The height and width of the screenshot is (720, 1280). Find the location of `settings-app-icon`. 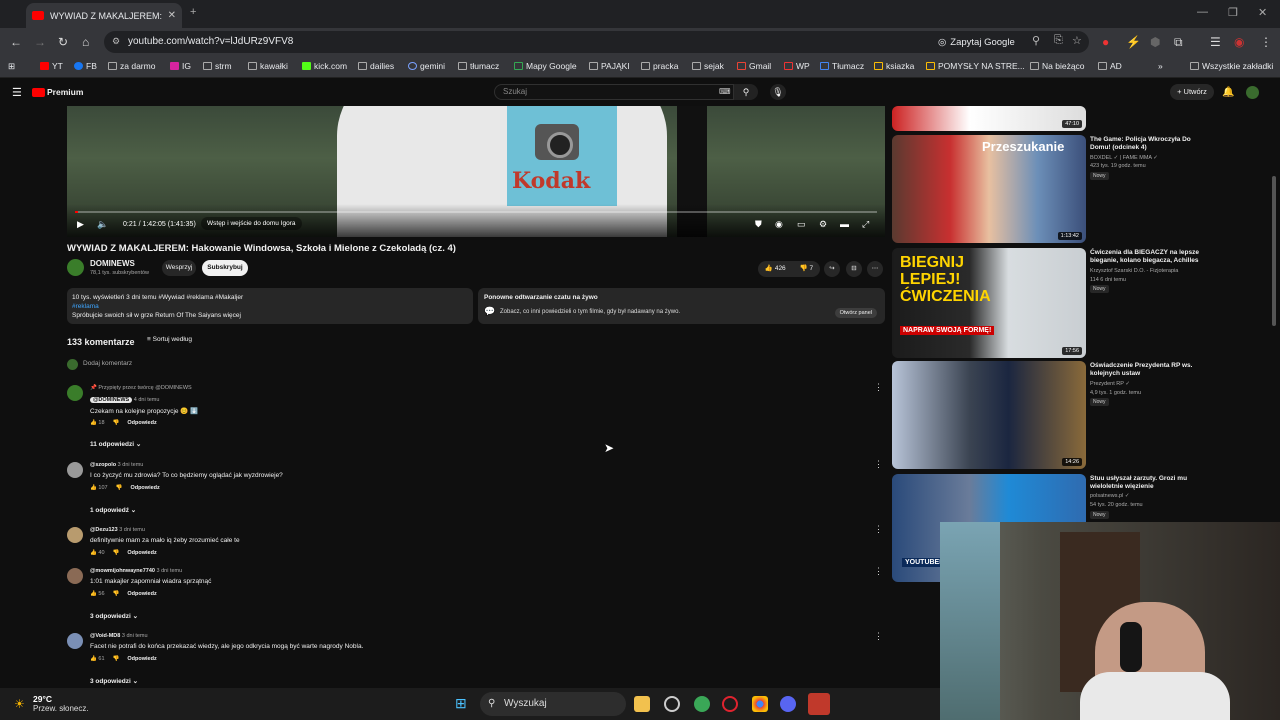

settings-app-icon is located at coordinates (672, 704).